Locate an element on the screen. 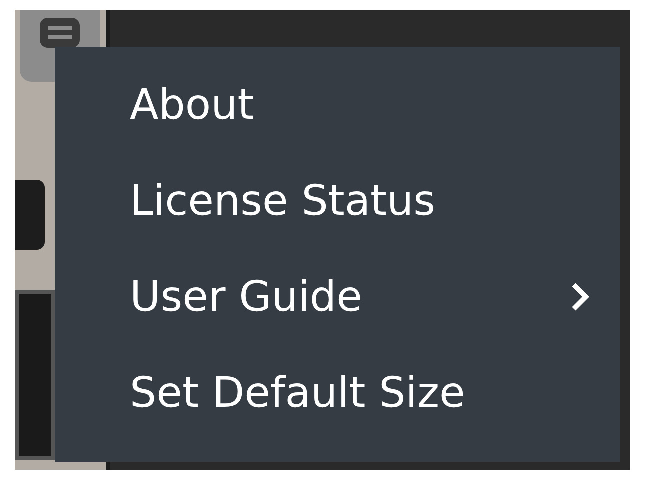 The width and height of the screenshot is (651, 491). chevron-right-icon is located at coordinates (580, 297).